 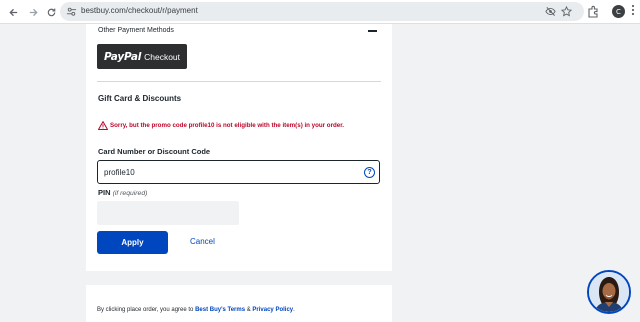 I want to click on pin-input, so click(x=168, y=213).